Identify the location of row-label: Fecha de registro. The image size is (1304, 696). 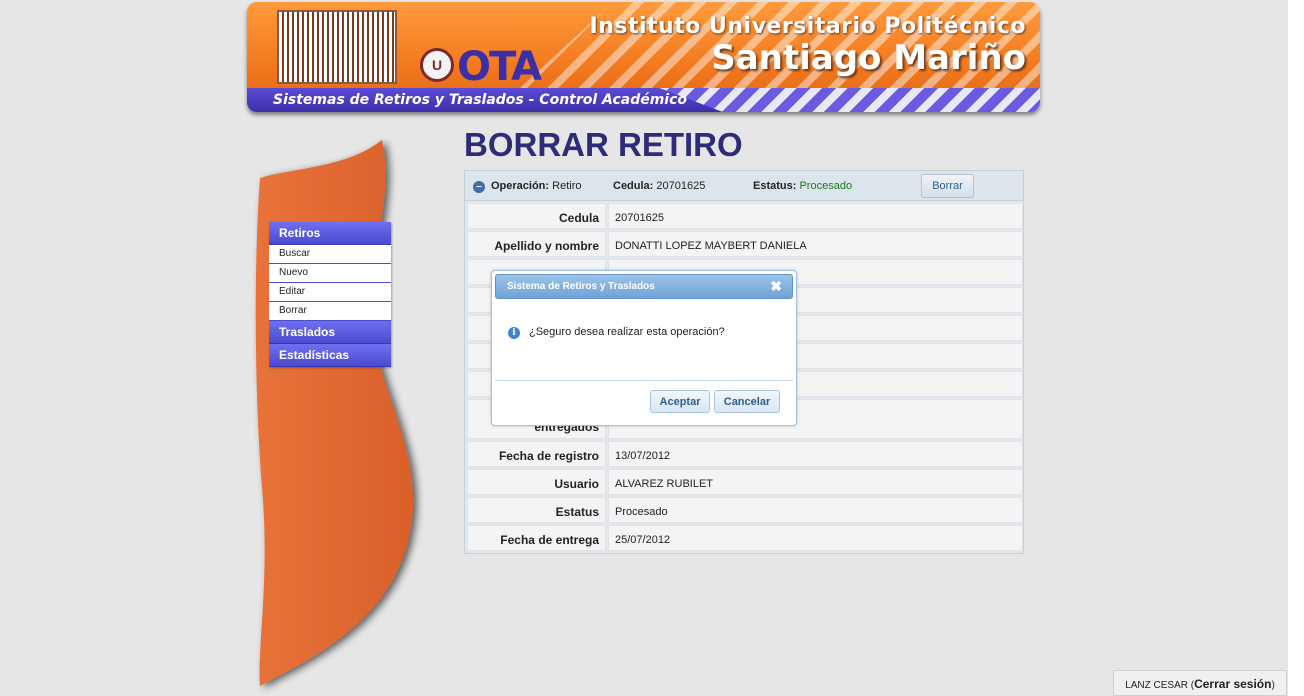
(536, 454).